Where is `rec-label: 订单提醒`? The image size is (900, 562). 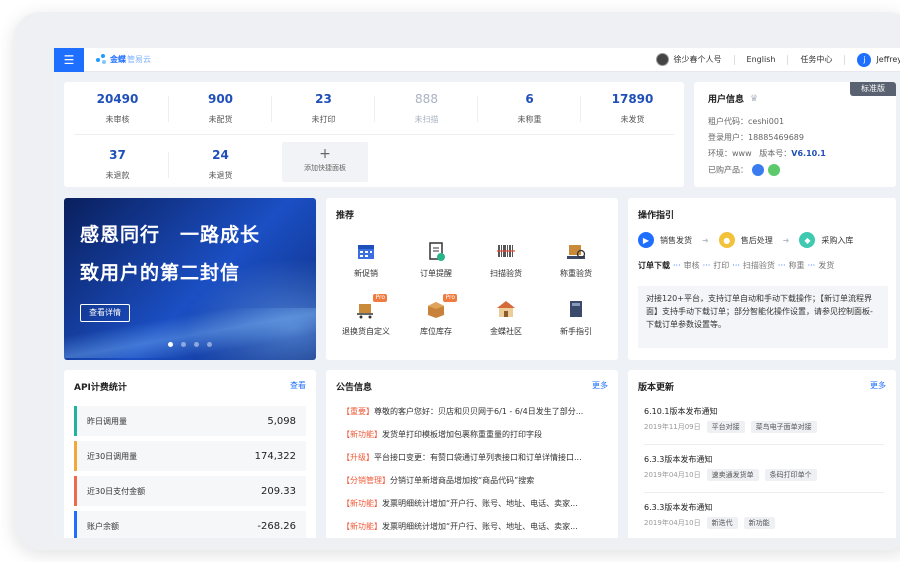 rec-label: 订单提醒 is located at coordinates (436, 273).